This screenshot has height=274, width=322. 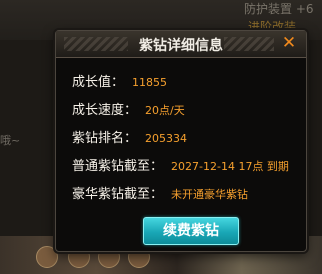 What do you see at coordinates (191, 231) in the screenshot?
I see `renew-button: 续费紫钻` at bounding box center [191, 231].